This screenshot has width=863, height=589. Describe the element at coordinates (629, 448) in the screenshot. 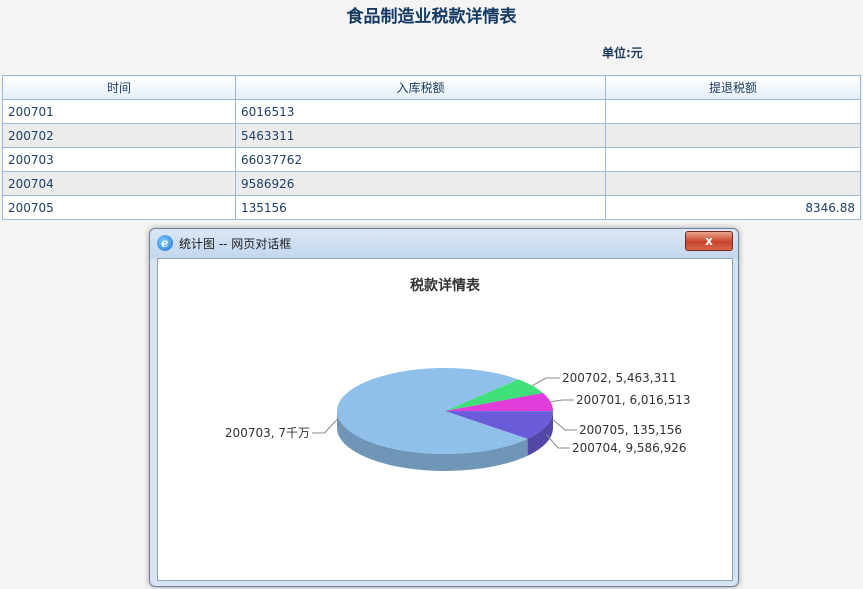

I see `pie-label-200704: 200704, 9,586,926` at that location.